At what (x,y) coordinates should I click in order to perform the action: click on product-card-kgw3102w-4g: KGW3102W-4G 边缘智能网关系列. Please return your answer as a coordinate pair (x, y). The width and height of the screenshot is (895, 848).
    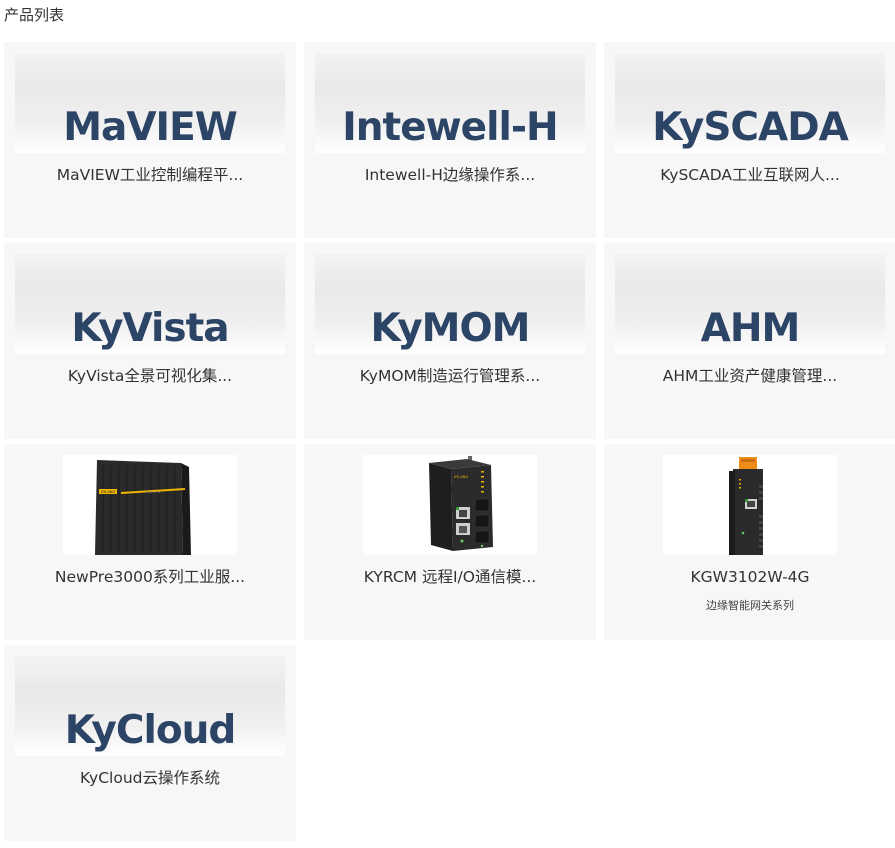
    Looking at the image, I should click on (749, 542).